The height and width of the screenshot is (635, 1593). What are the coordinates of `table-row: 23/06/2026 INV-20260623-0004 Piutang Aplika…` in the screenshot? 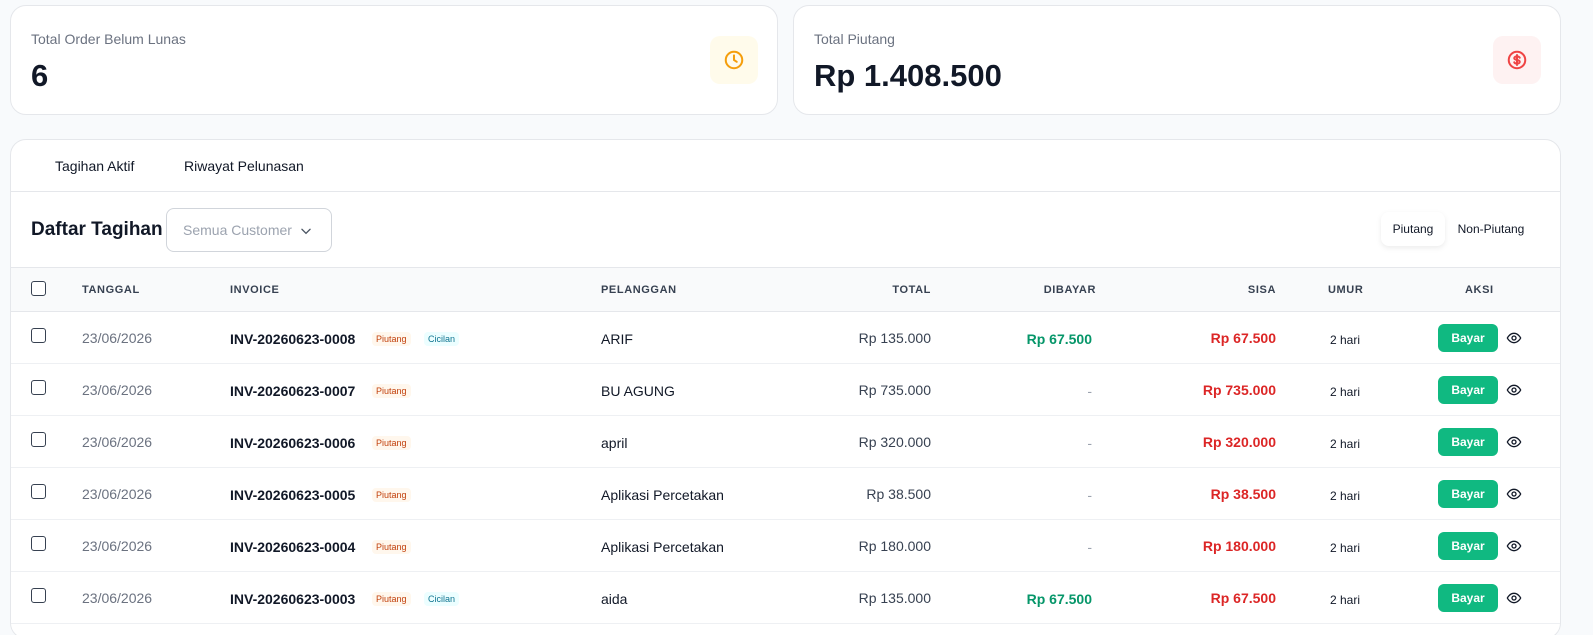 It's located at (785, 546).